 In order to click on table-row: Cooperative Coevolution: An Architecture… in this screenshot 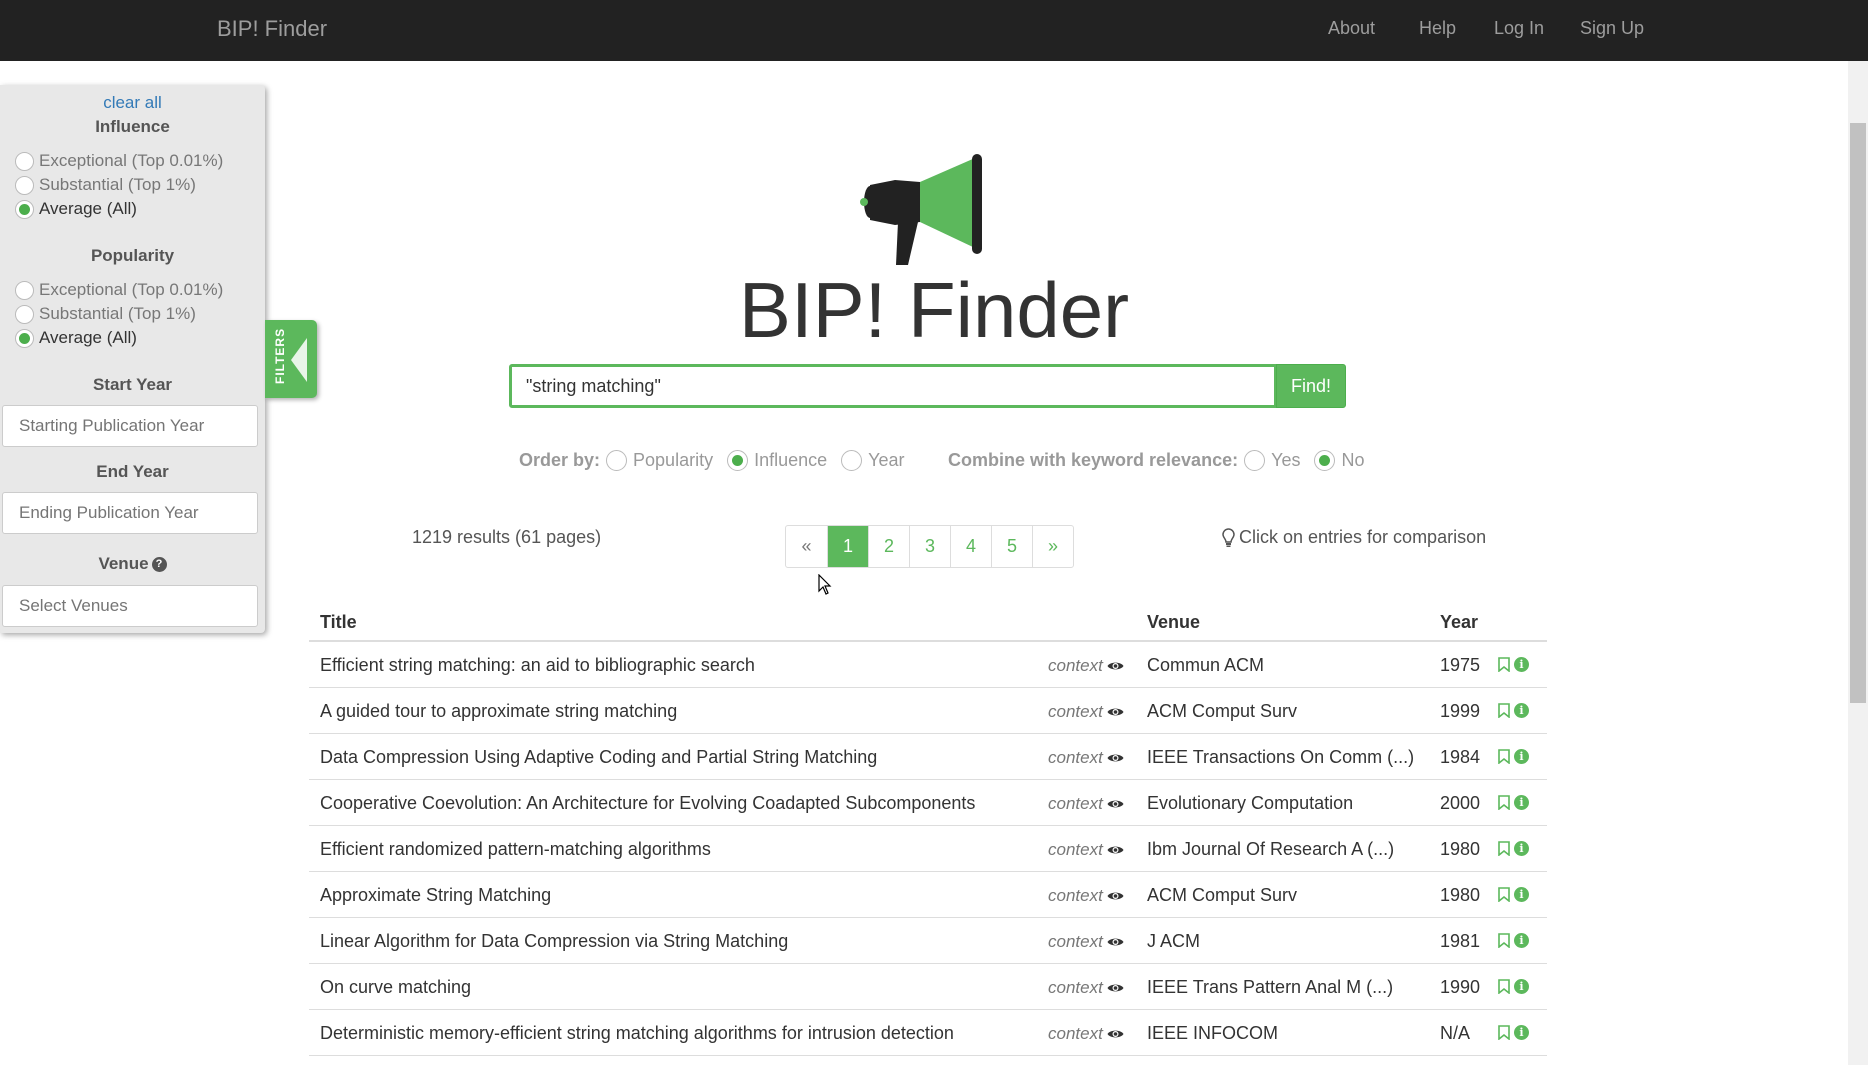, I will do `click(928, 803)`.